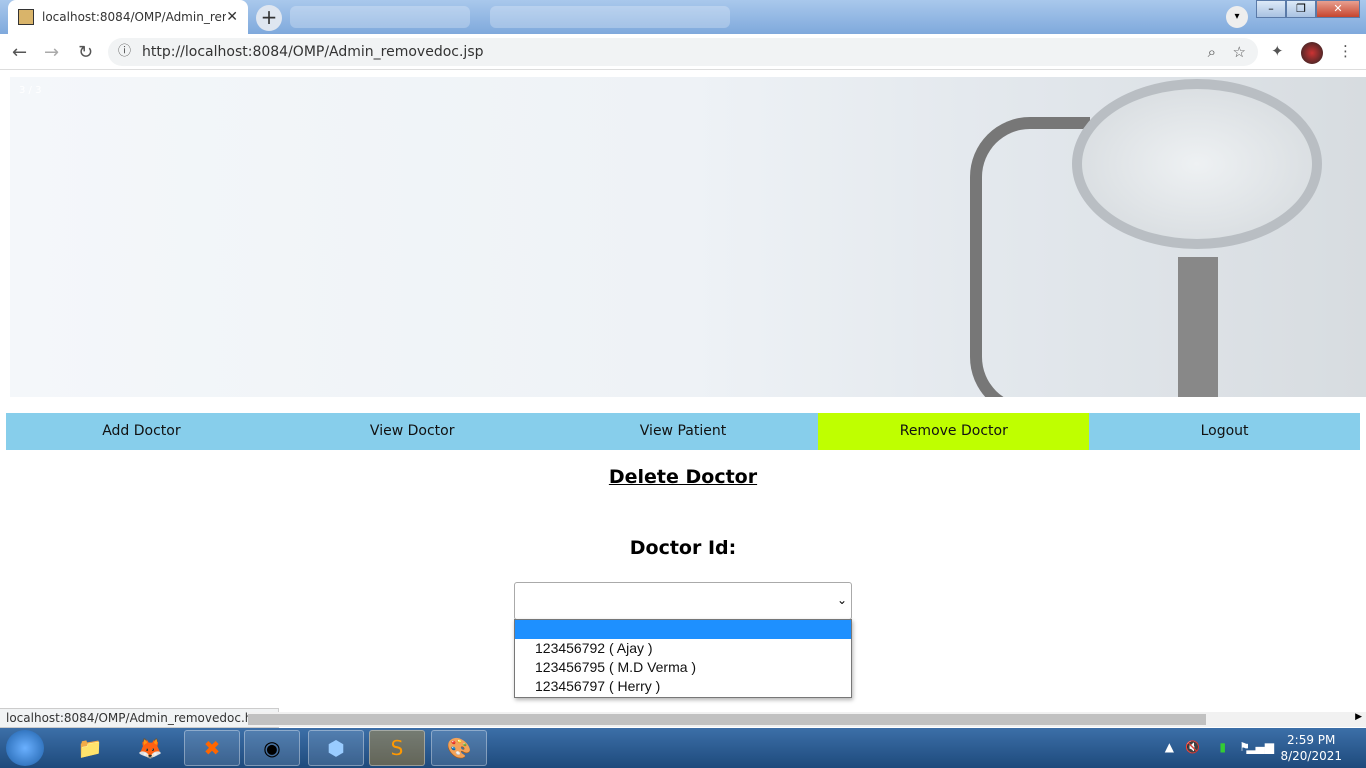  I want to click on chevron-down-icon: ⌄, so click(841, 600).